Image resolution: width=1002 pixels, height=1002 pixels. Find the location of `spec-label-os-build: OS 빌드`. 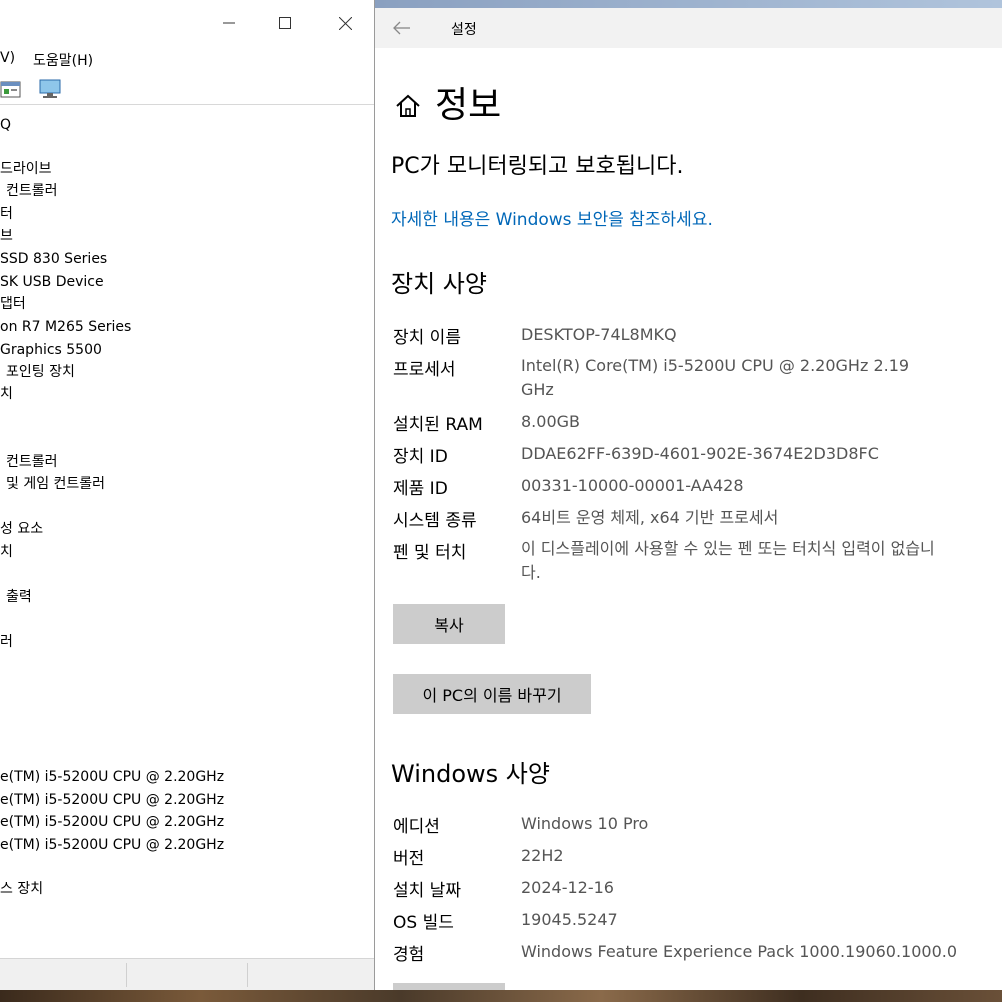

spec-label-os-build: OS 빌드 is located at coordinates (423, 923).